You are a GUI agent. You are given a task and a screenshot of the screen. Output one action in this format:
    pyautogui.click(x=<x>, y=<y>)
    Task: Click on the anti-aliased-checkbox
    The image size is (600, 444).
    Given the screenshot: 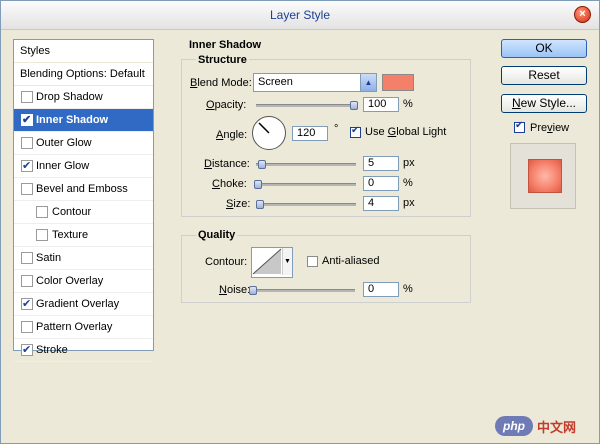 What is the action you would take?
    pyautogui.click(x=312, y=261)
    